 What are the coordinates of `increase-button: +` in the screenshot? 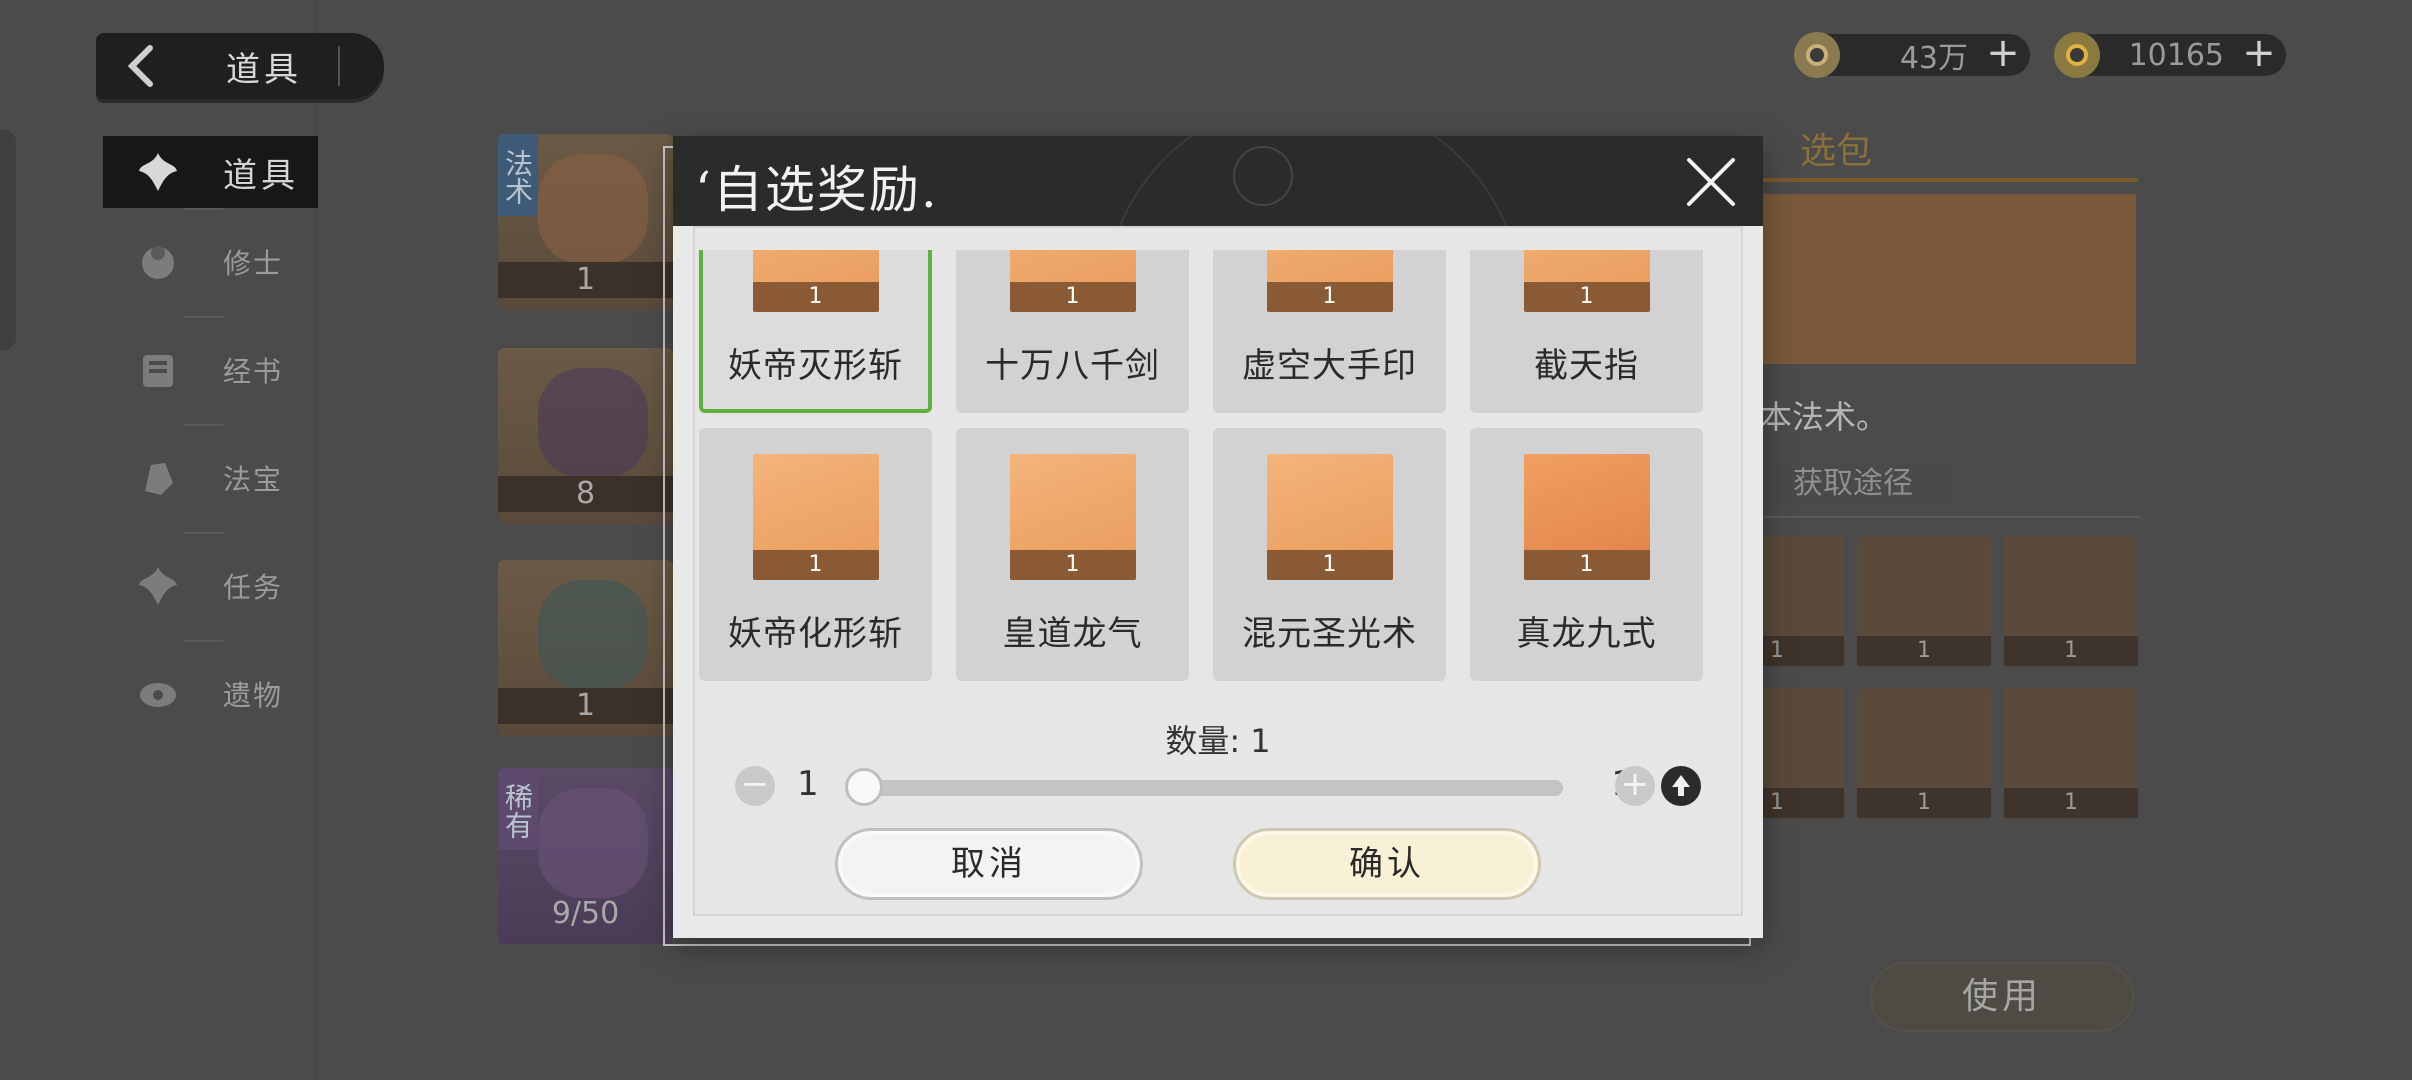 It's located at (1635, 786).